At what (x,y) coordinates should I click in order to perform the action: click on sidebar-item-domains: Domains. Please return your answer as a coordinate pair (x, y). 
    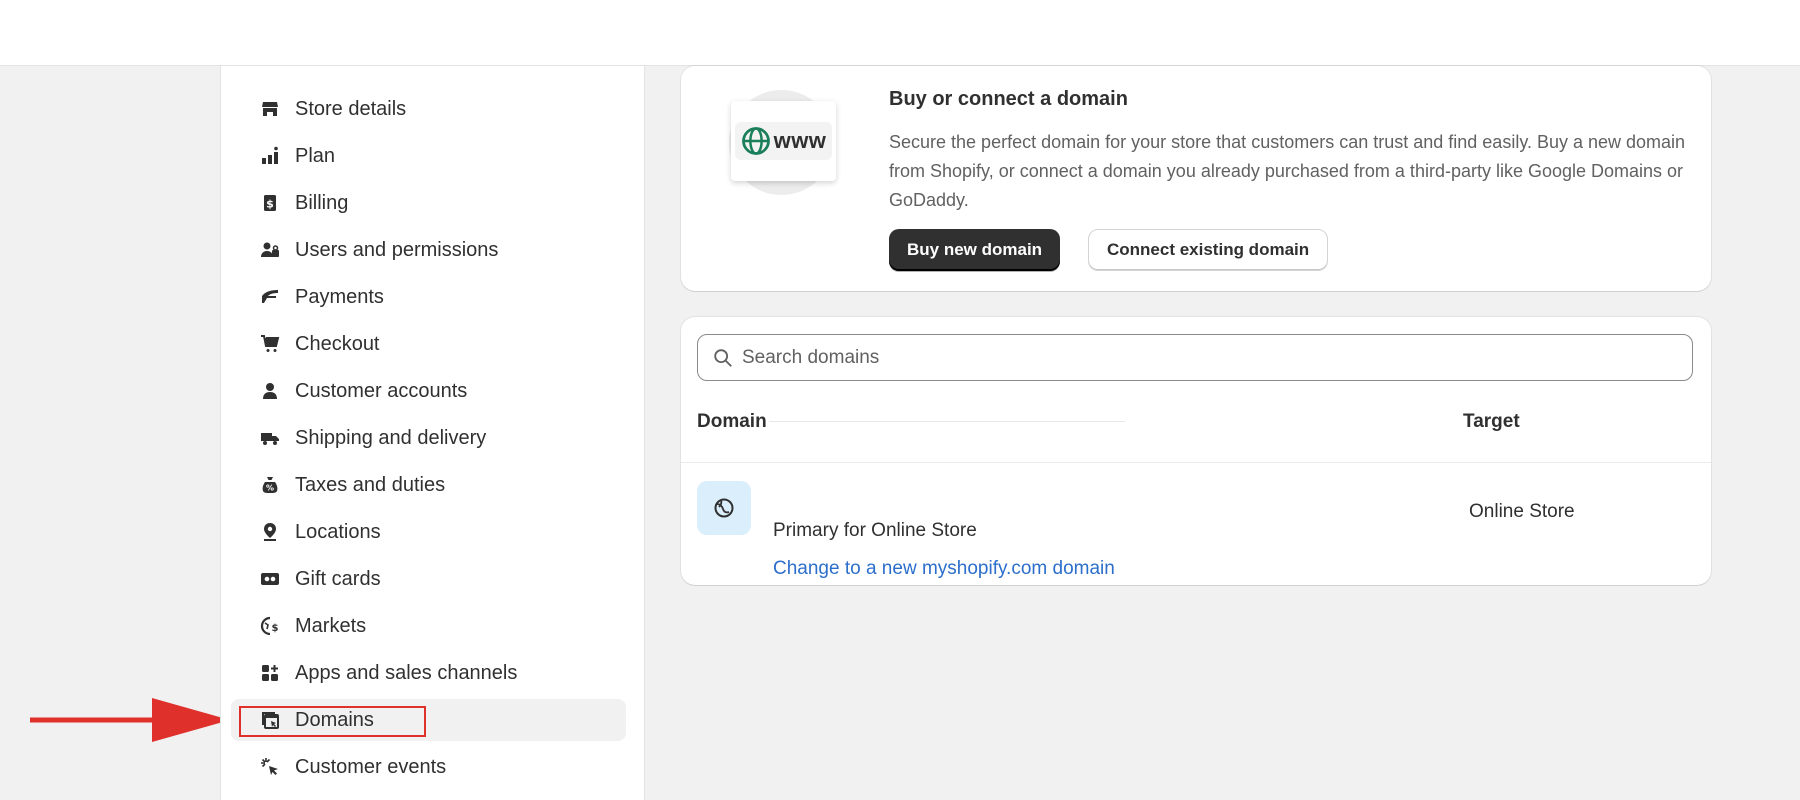
    Looking at the image, I should click on (428, 720).